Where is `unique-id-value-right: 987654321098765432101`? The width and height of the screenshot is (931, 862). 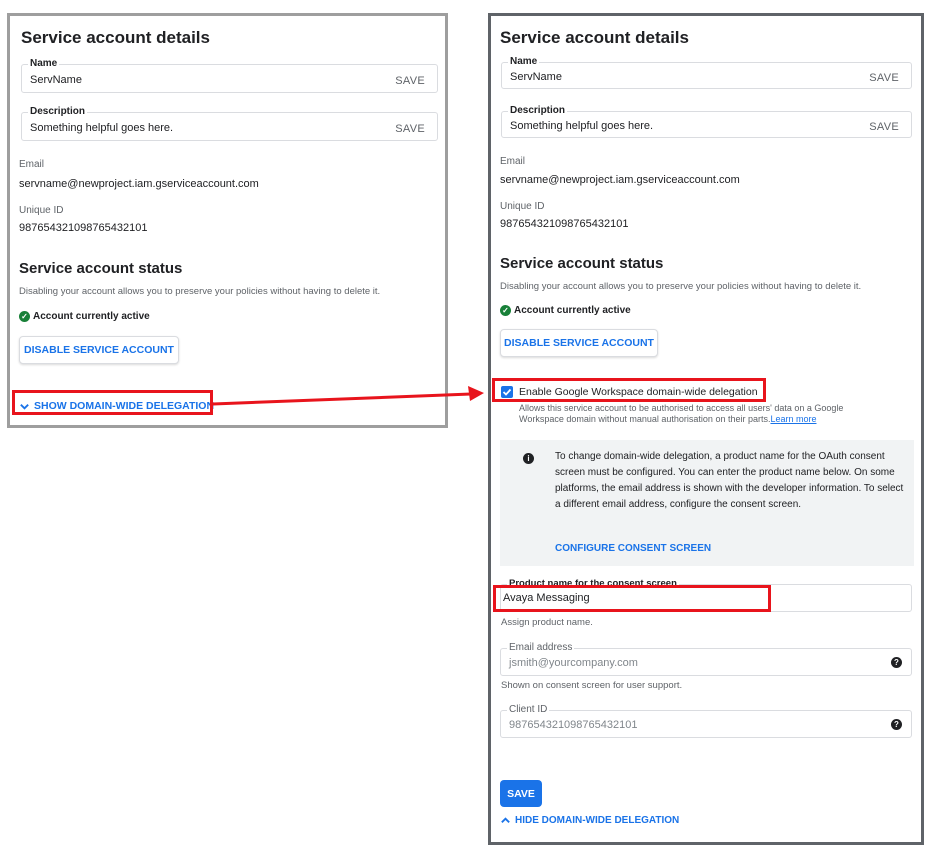 unique-id-value-right: 987654321098765432101 is located at coordinates (564, 224).